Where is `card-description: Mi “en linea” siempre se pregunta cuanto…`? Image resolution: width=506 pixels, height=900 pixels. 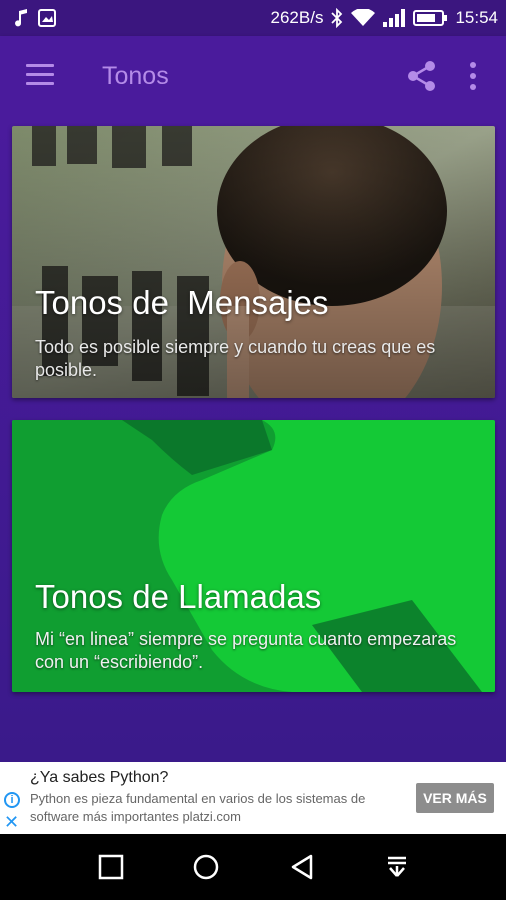
card-description: Mi “en linea” siempre se pregunta cuanto… is located at coordinates (246, 650).